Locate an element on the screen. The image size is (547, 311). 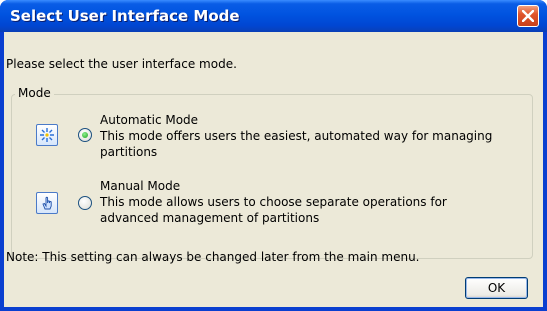
title-bar: Select User Interface Mode is located at coordinates (273, 16).